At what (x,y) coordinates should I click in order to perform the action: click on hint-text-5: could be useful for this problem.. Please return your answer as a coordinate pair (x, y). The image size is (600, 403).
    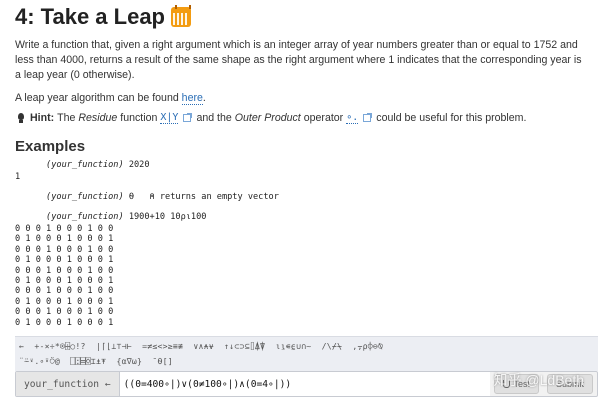
    Looking at the image, I should click on (451, 118).